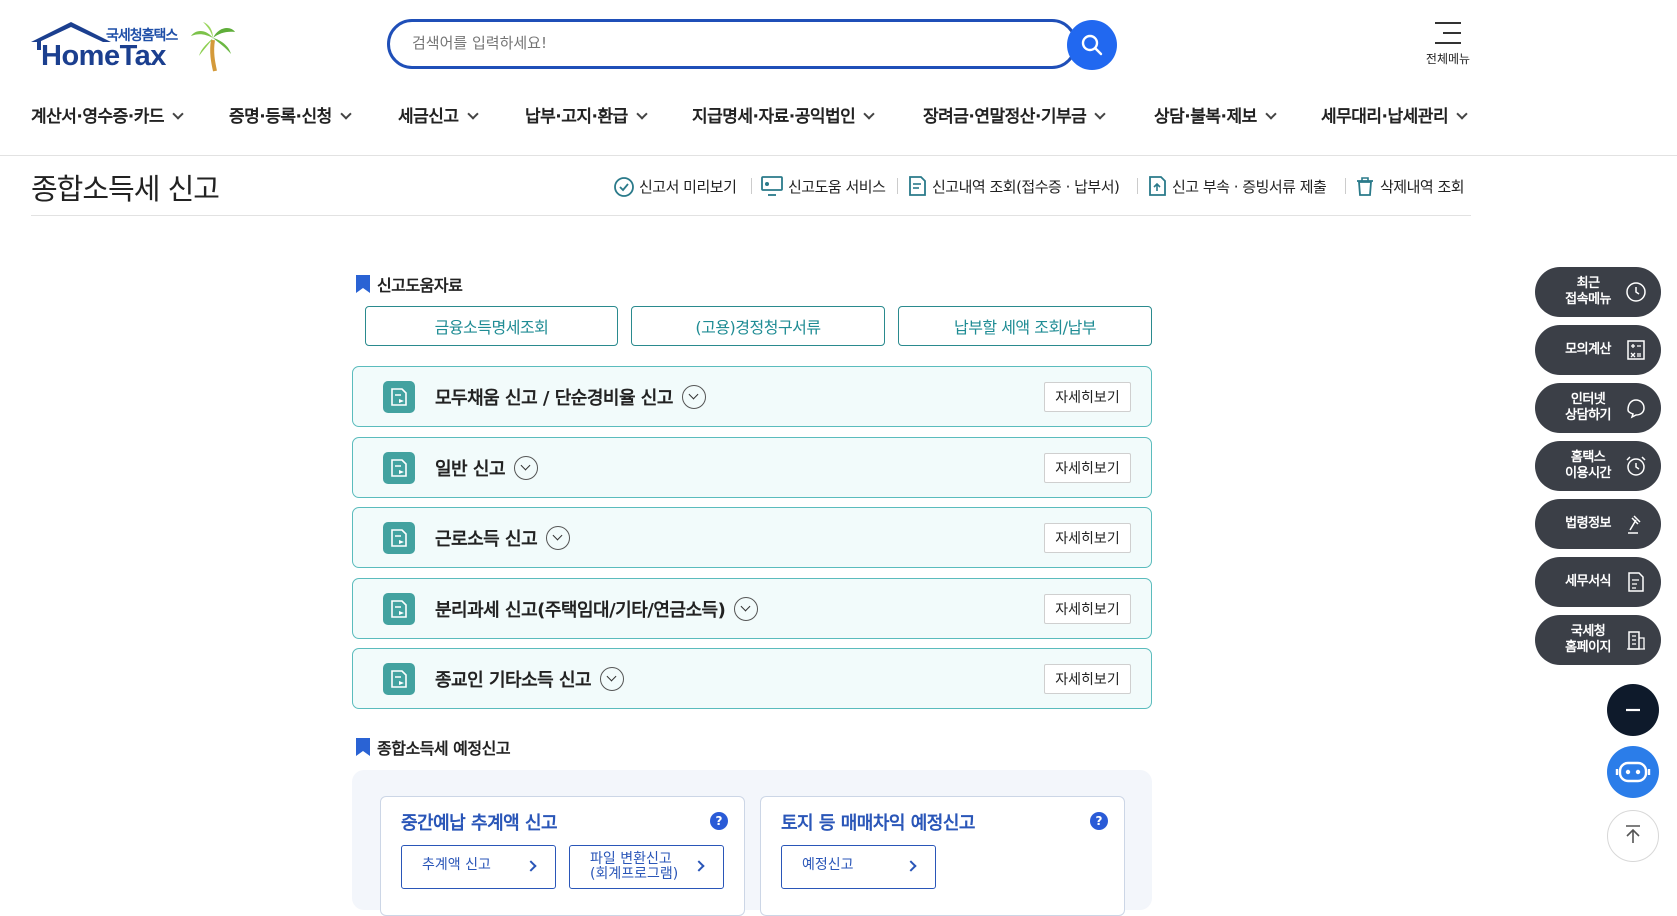 This screenshot has height=916, width=1677. What do you see at coordinates (562, 856) in the screenshot?
I see `card-interim-prepayment: 중간예납 추계액 신고 ? 추계액 신고 파일 변환신고 (회계프로그램)` at bounding box center [562, 856].